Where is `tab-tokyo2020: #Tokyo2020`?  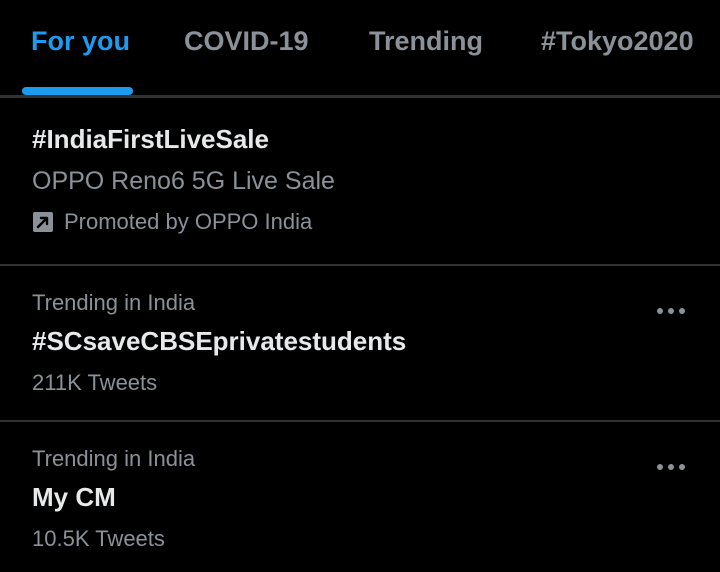
tab-tokyo2020: #Tokyo2020 is located at coordinates (617, 41).